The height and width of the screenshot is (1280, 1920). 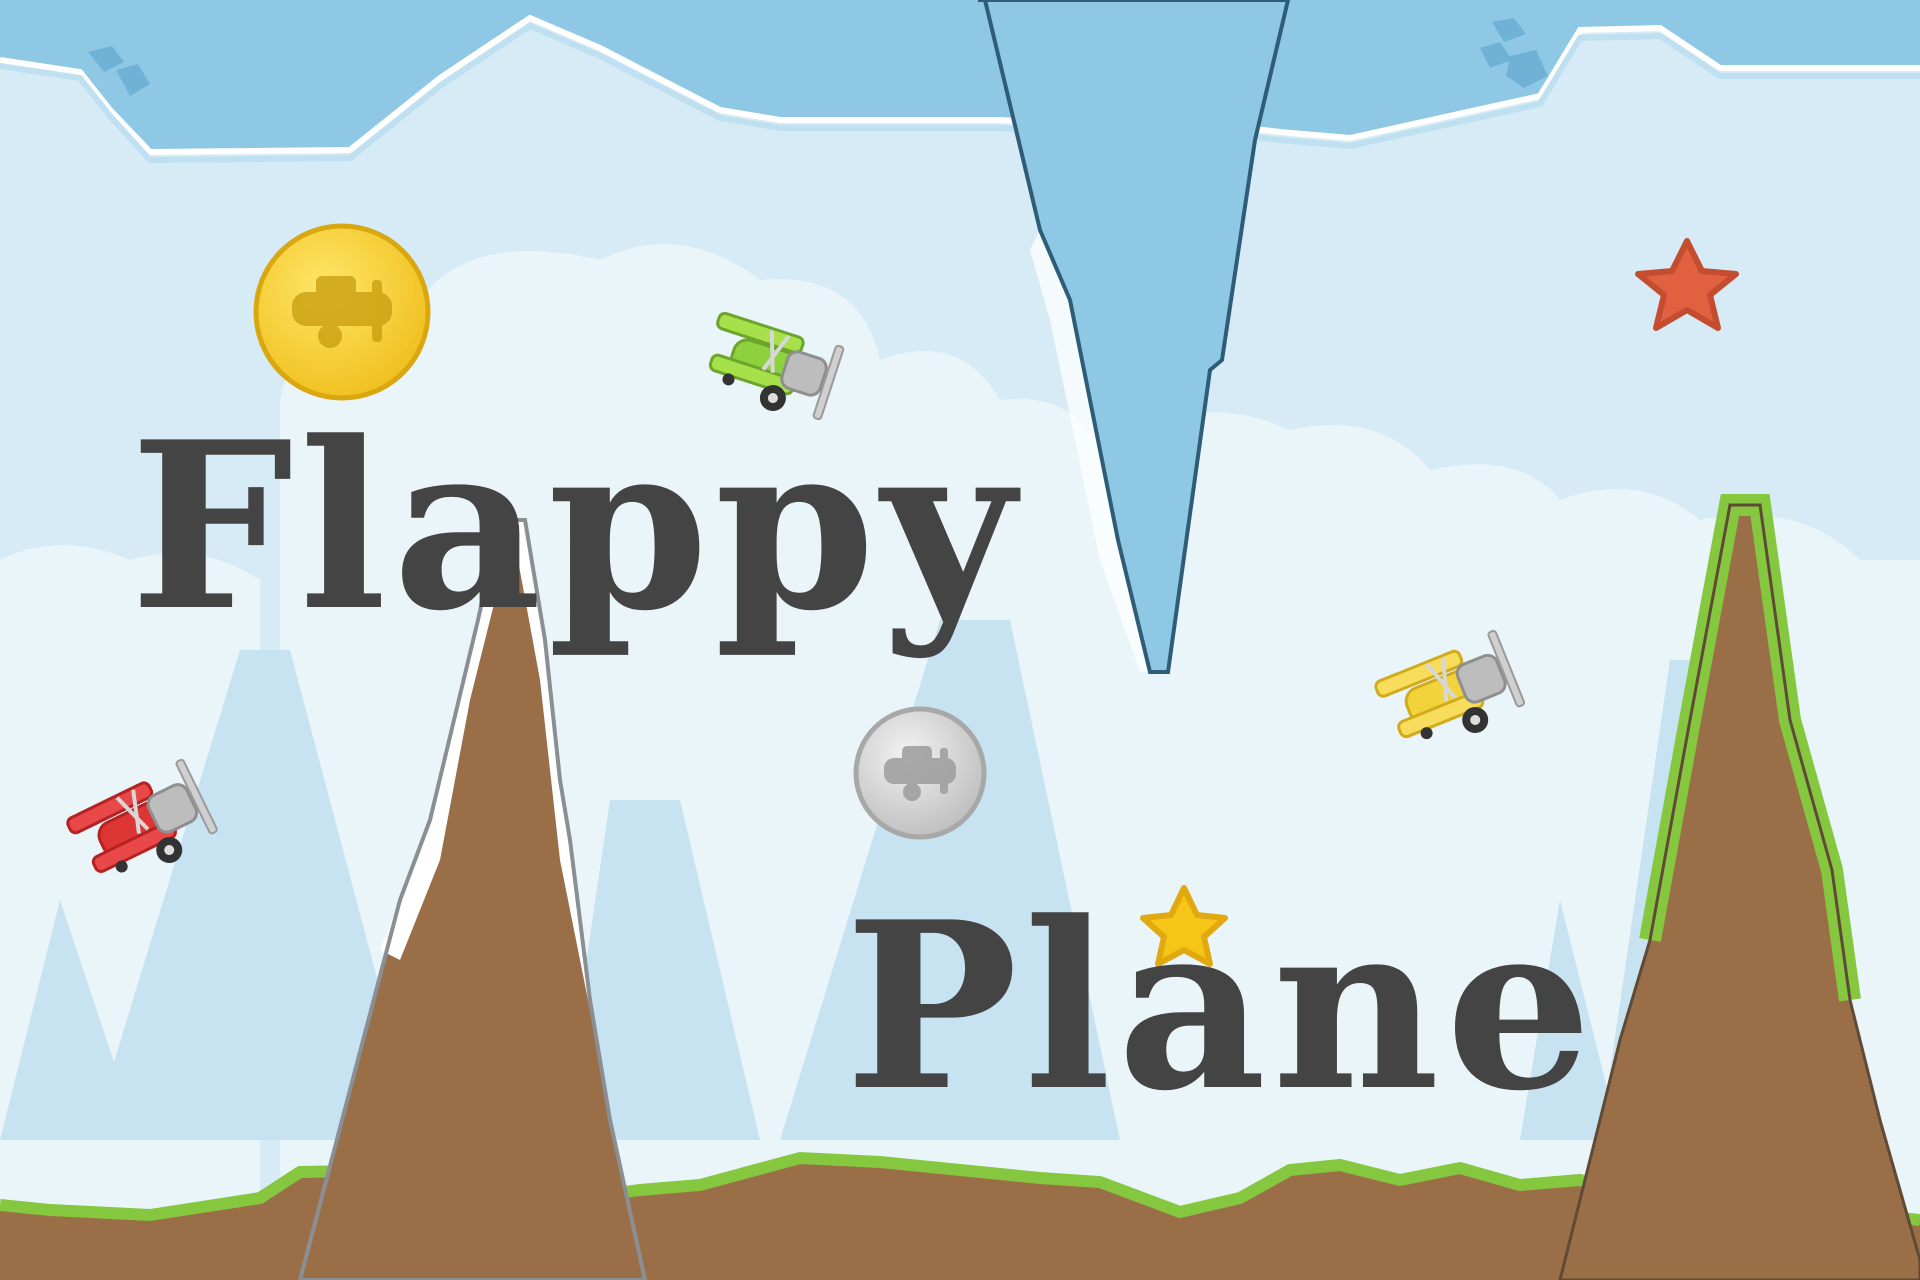 I want to click on silver-coin-icon, so click(x=920, y=773).